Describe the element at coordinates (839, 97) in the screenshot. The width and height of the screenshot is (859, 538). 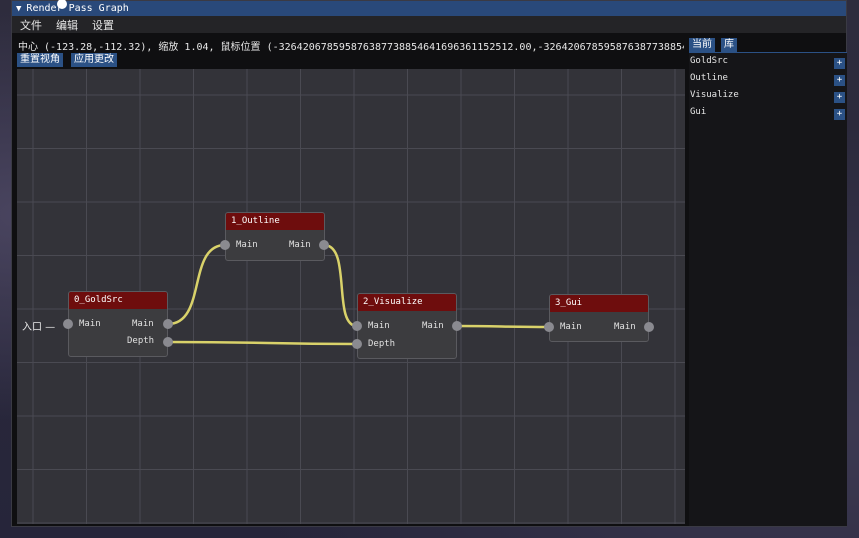
I see `add-visualize-button: +` at that location.